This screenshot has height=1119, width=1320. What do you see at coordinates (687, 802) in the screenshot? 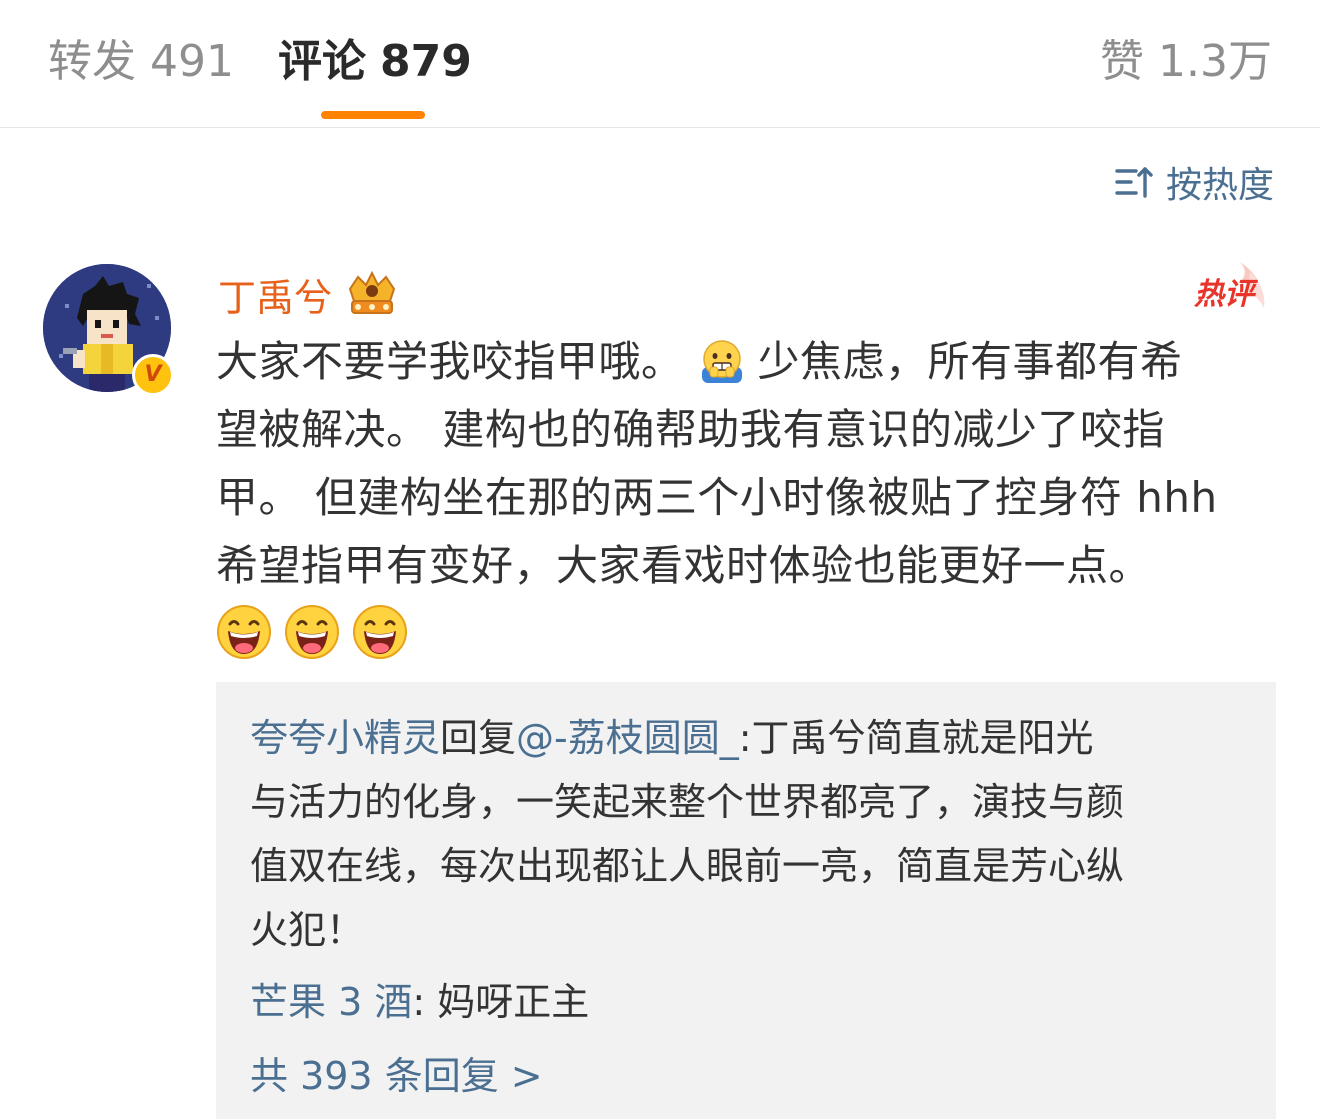
I see `reply-line: 与活力的化身，一笑起来整个世界都亮了，演技与颜` at bounding box center [687, 802].